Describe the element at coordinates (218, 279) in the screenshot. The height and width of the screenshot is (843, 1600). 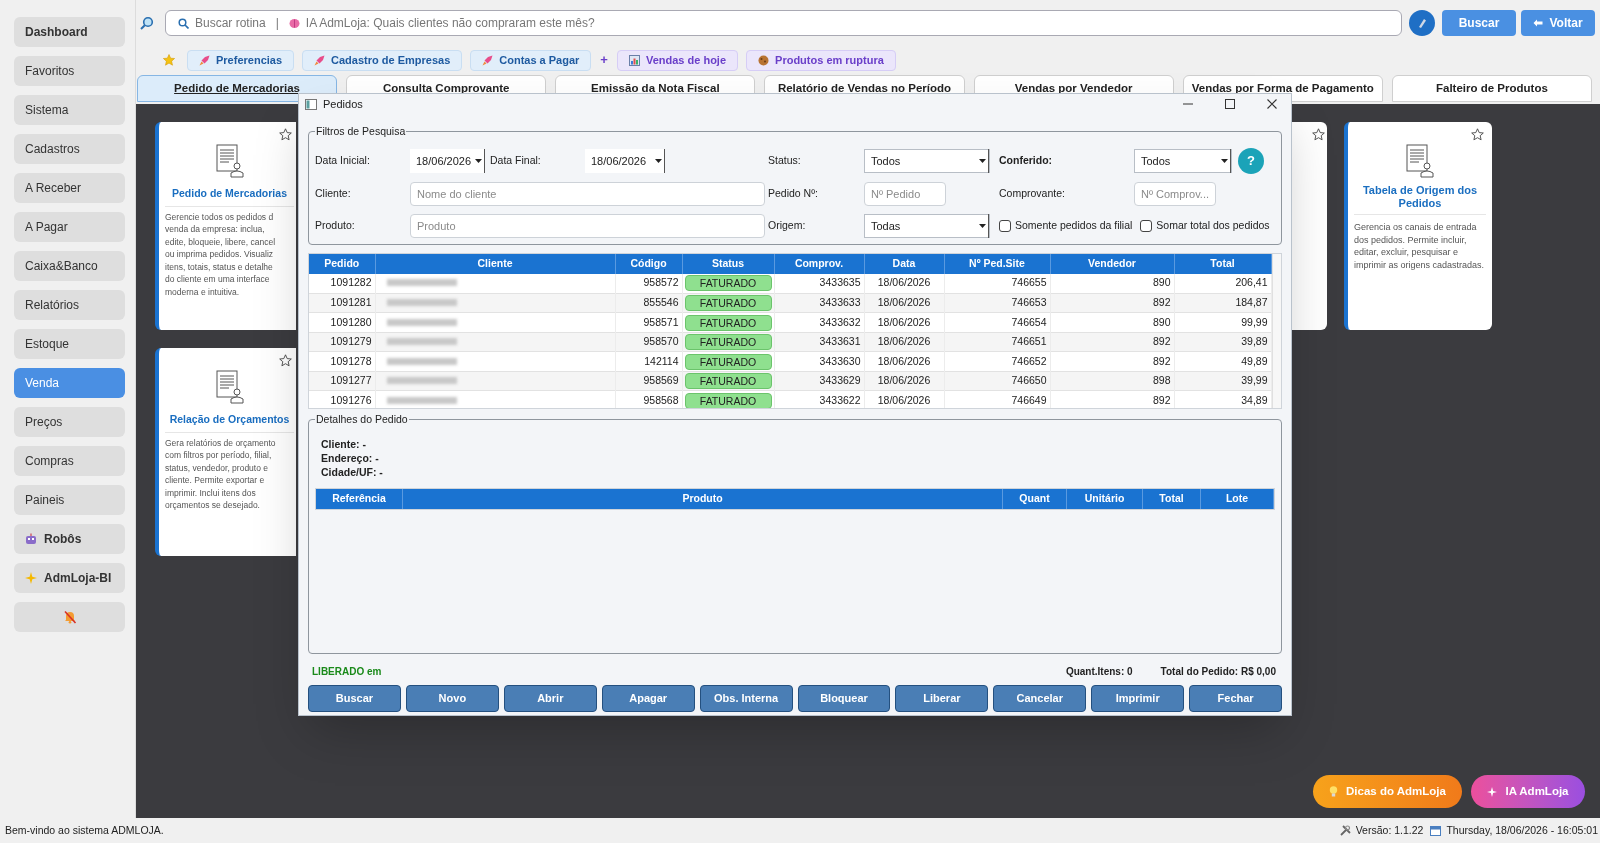
I see `description-line: do cliente em uma interface` at that location.